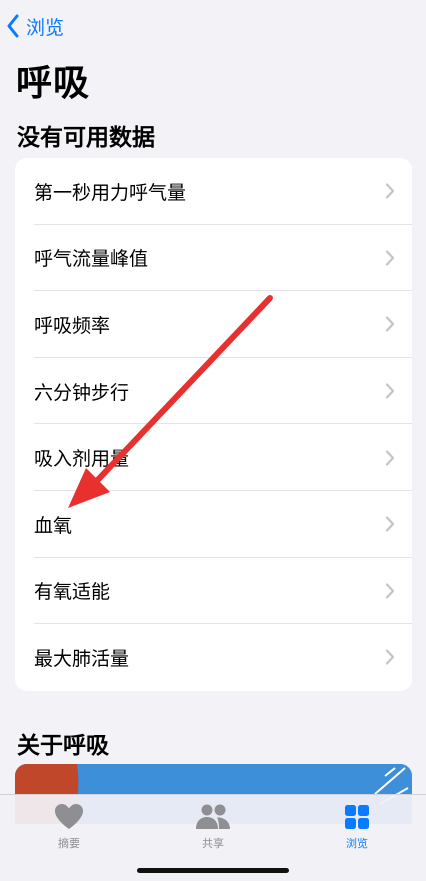 This screenshot has width=426, height=881. Describe the element at coordinates (213, 391) in the screenshot. I see `list-item-six-minute-walk: 六分钟步行` at that location.